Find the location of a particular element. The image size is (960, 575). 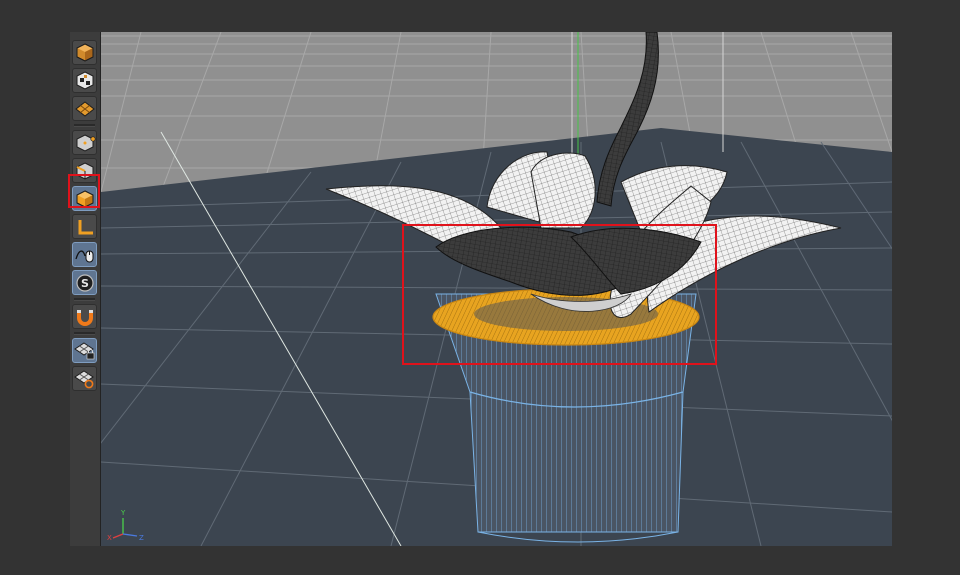

texture-mode-button is located at coordinates (84, 80).